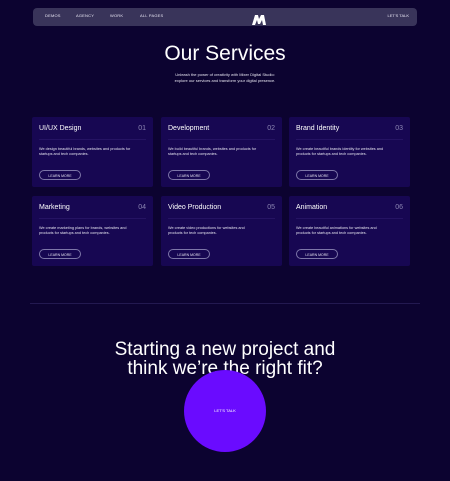  What do you see at coordinates (225, 17) in the screenshot?
I see `top-navbar: DEMOS AGENCY WORK ALL PAGES LET'S TALK` at bounding box center [225, 17].